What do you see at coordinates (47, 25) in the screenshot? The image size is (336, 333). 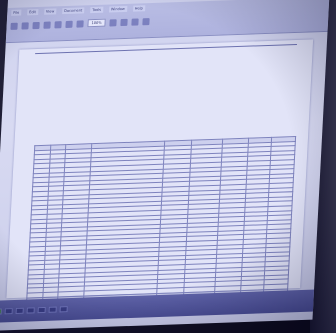 I see `search-icon` at bounding box center [47, 25].